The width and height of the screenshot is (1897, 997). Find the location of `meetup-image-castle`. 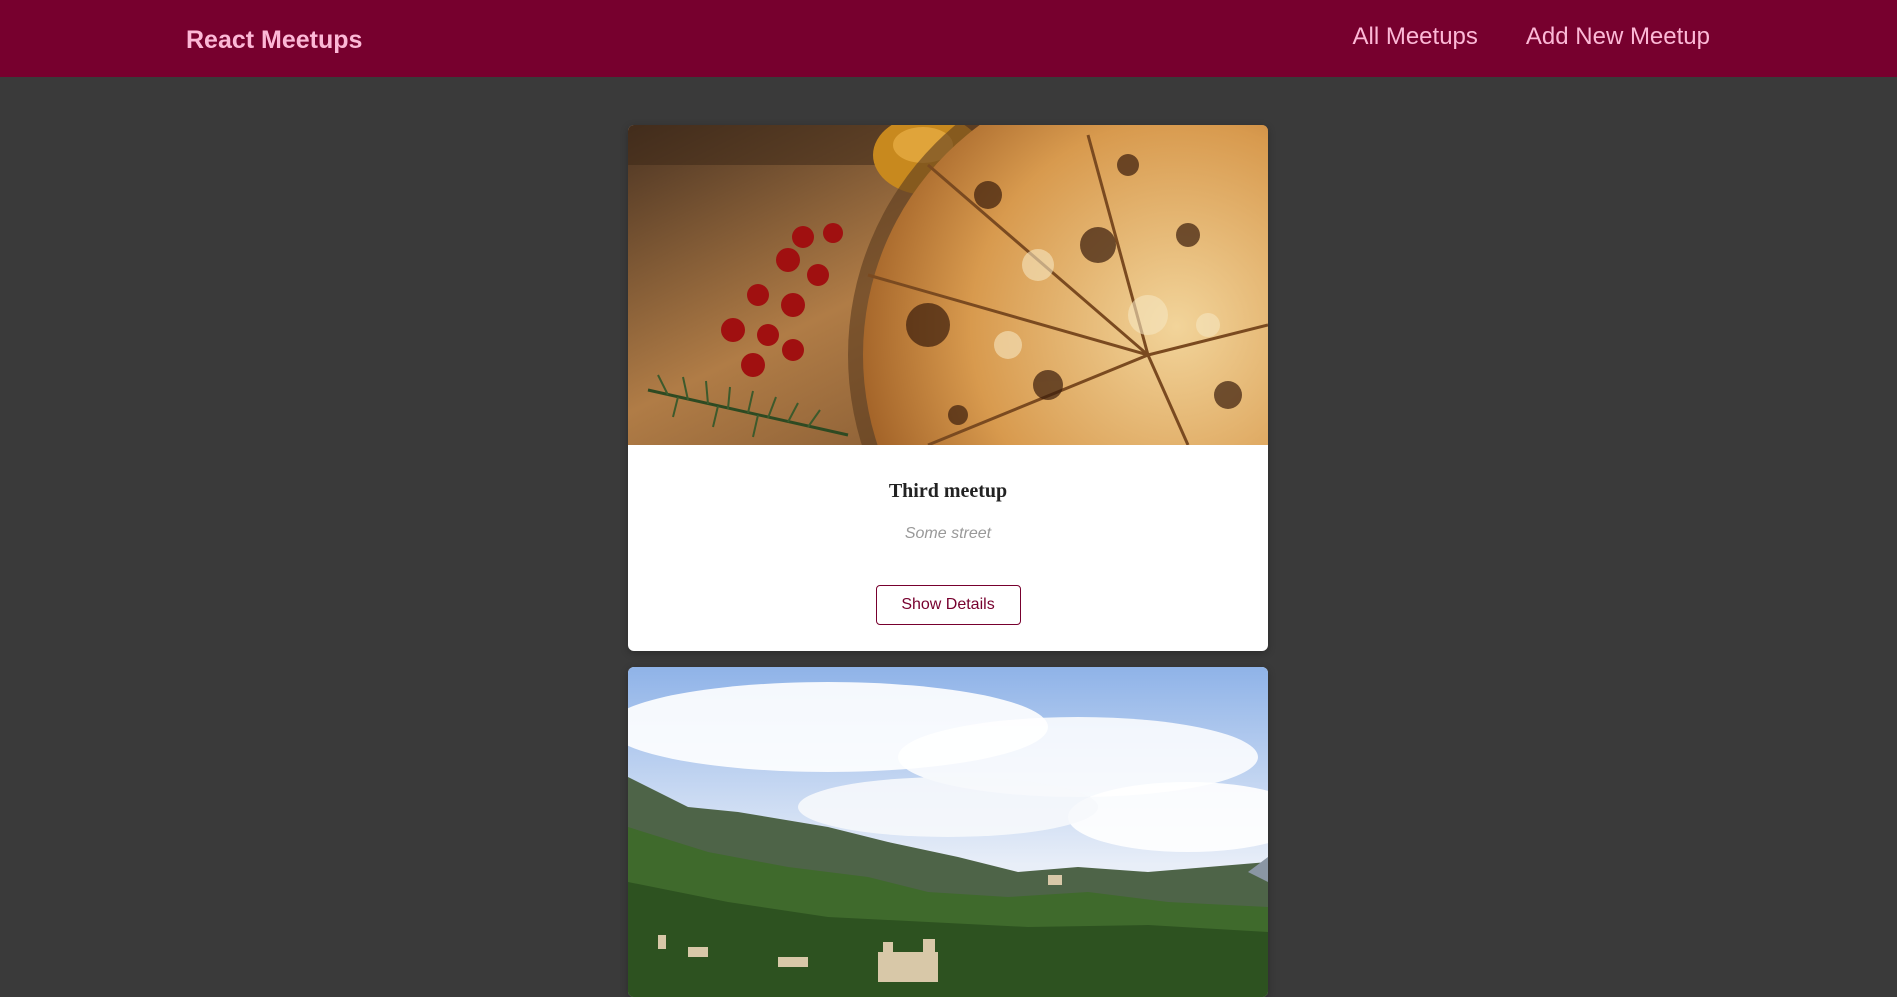

meetup-image-castle is located at coordinates (948, 832).